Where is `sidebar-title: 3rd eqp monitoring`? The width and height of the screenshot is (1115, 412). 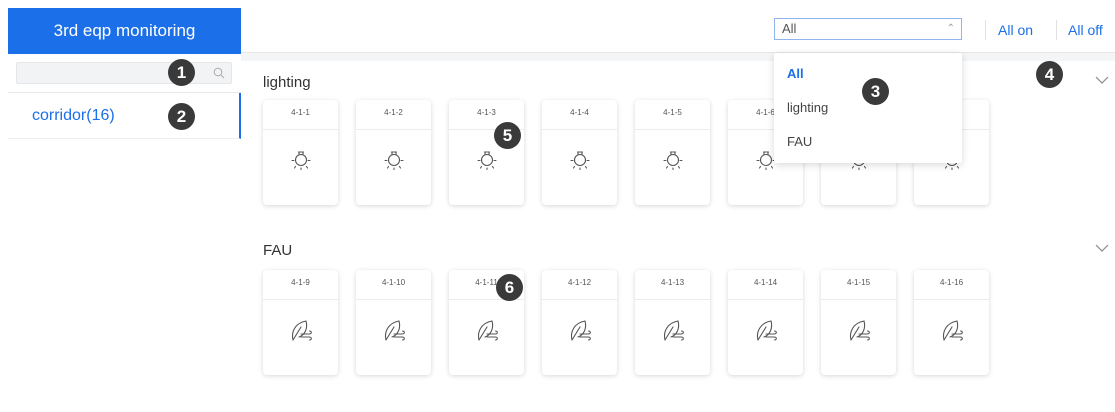 sidebar-title: 3rd eqp monitoring is located at coordinates (124, 31).